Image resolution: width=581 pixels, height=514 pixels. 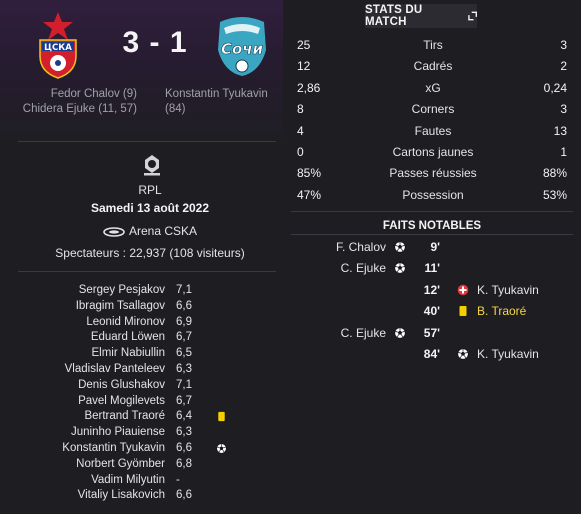 I want to click on stat-label: Passes réussies, so click(x=433, y=173).